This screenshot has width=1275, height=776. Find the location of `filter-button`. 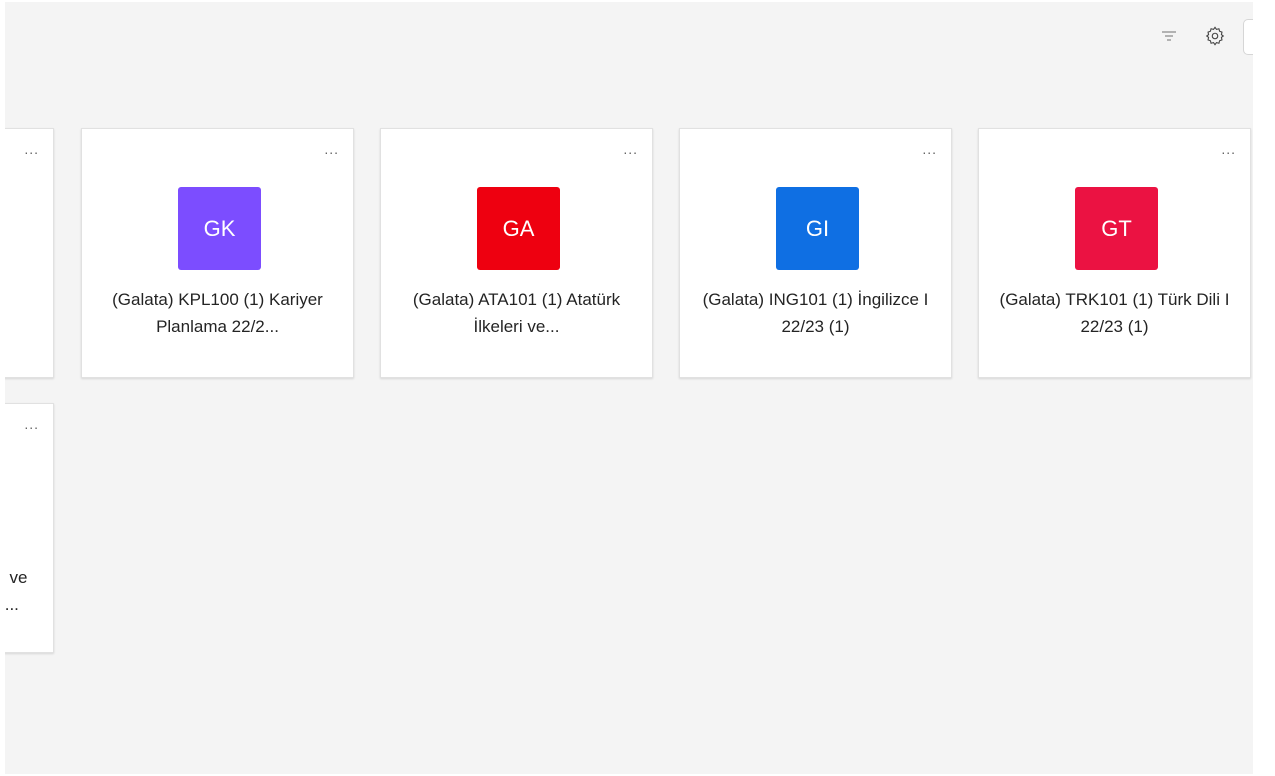

filter-button is located at coordinates (1169, 36).